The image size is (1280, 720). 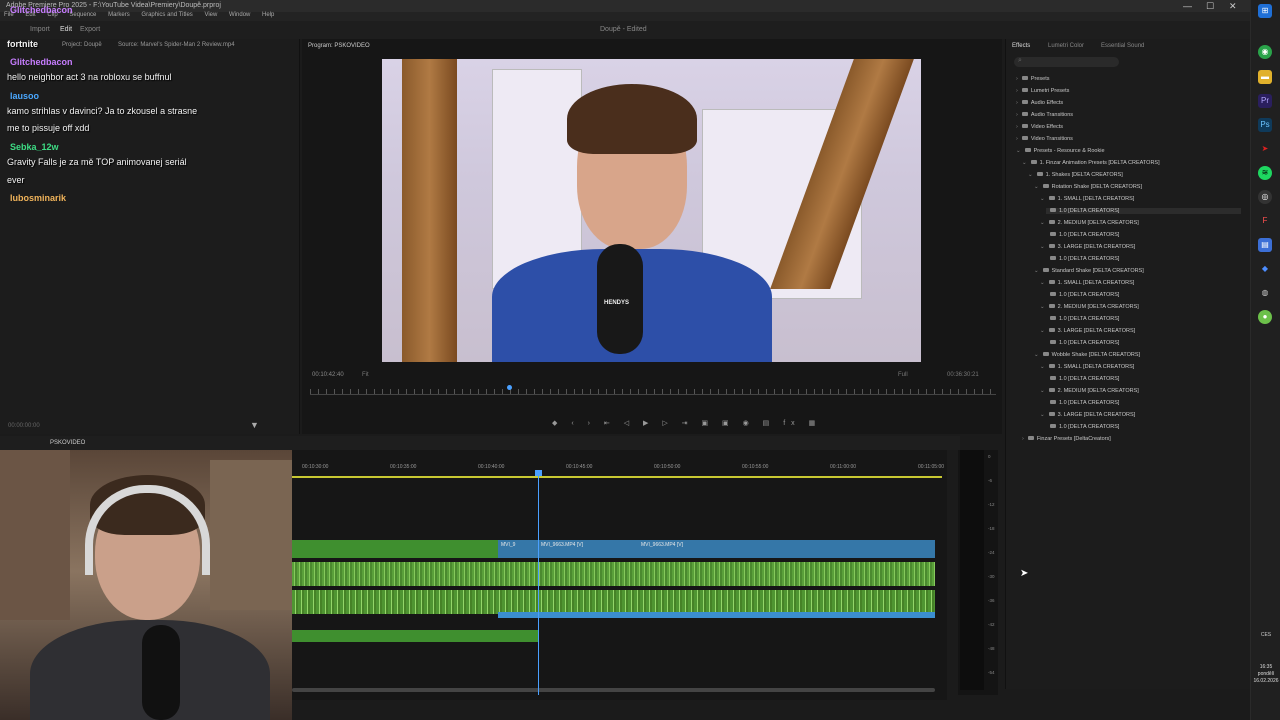 I want to click on spotify-icon: ≋, so click(x=1265, y=173).